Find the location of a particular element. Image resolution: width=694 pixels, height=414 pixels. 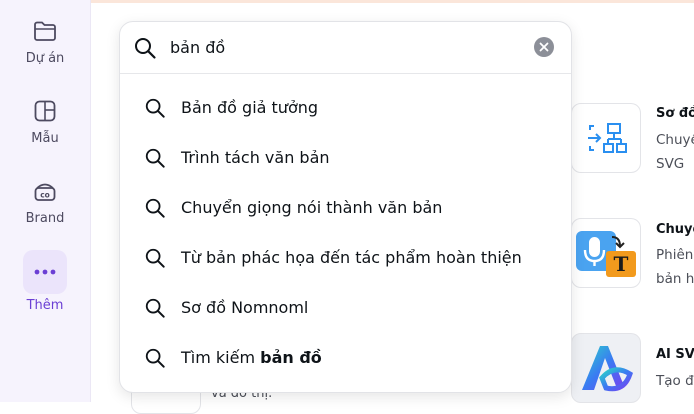

search-suggestion: Chuyển giọng nói thành văn bản is located at coordinates (345, 208).